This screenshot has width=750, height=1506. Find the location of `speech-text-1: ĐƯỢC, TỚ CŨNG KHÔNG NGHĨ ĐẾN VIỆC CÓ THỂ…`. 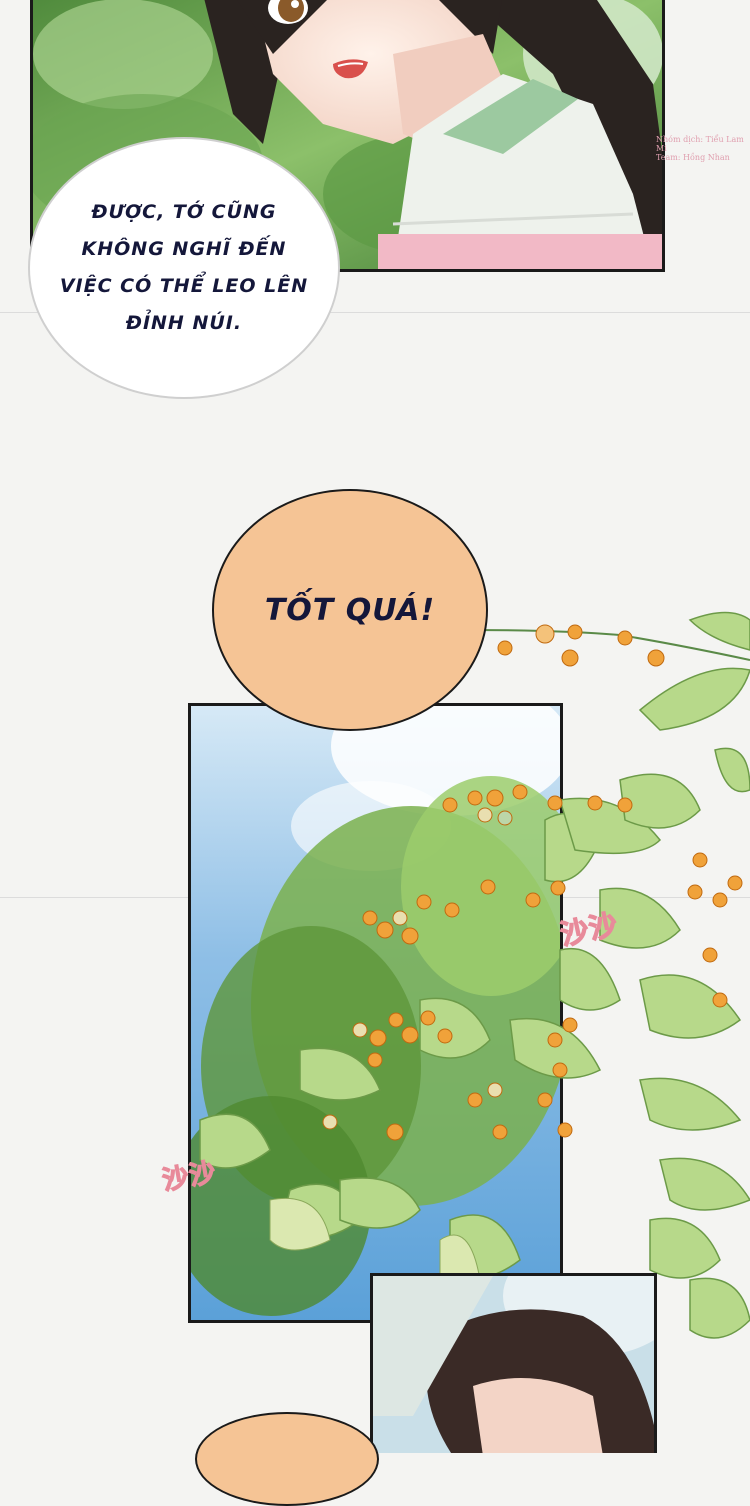

speech-text-1: ĐƯỢC, TỚ CŨNG KHÔNG NGHĨ ĐẾN VIỆC CÓ THỂ… is located at coordinates (184, 267).